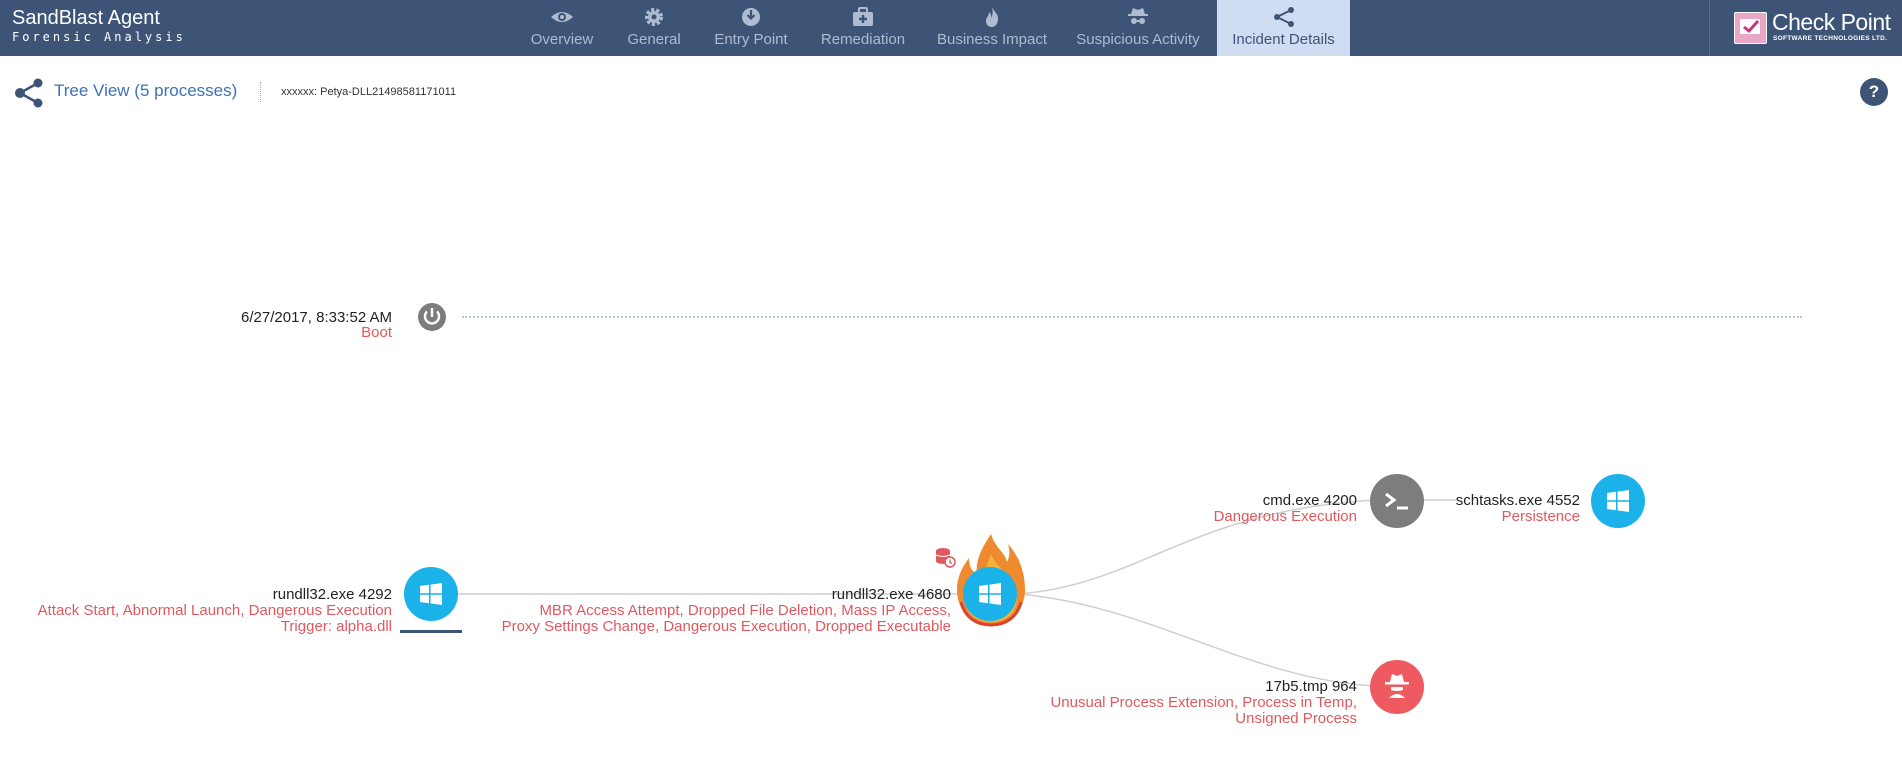 This screenshot has width=1902, height=769. What do you see at coordinates (1517, 500) in the screenshot?
I see `process-name: schtasks.exe 4552` at bounding box center [1517, 500].